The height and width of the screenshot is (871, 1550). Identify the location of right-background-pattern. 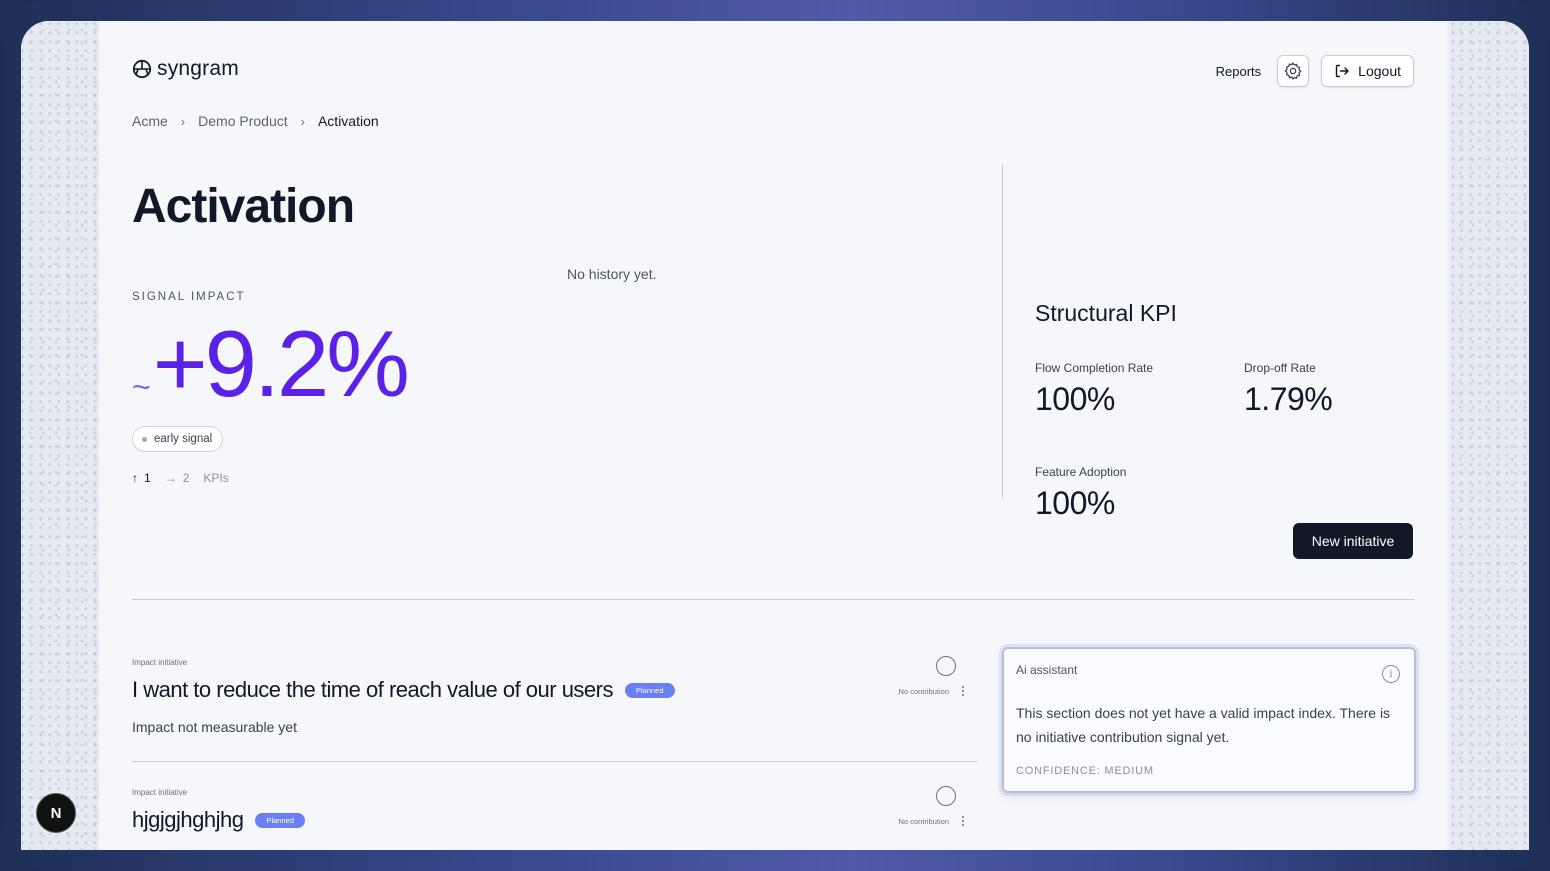
(1490, 435).